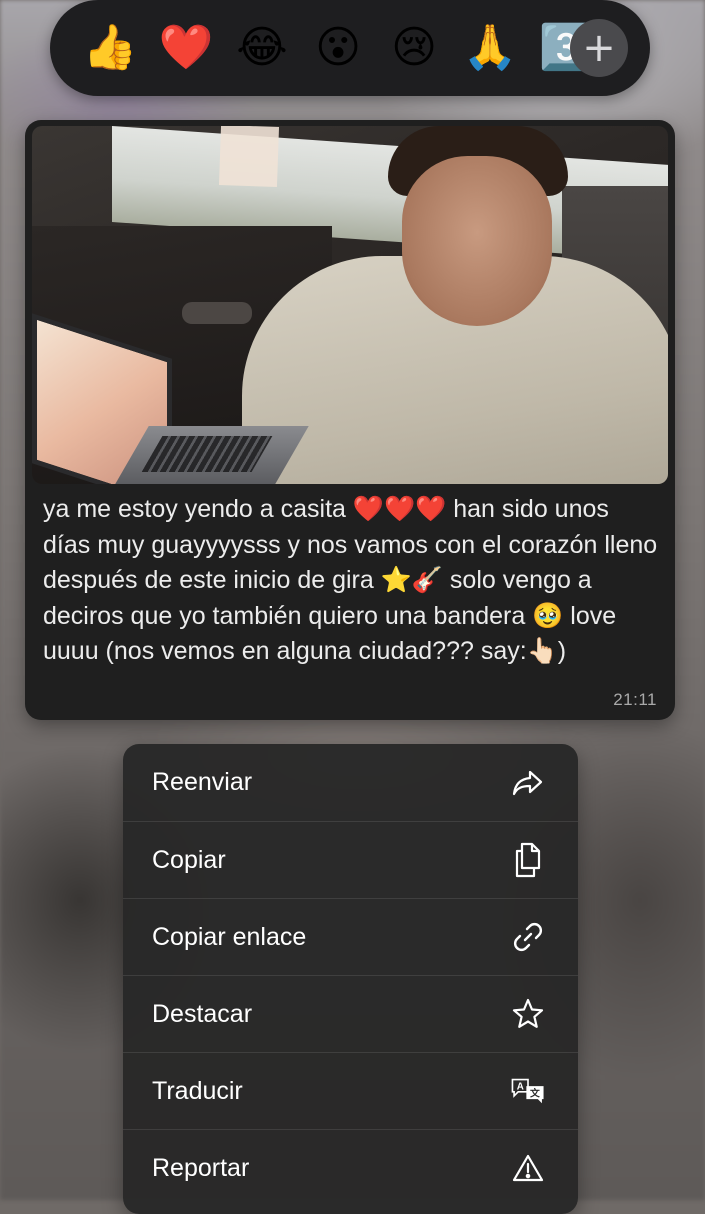 The height and width of the screenshot is (1214, 705). I want to click on menu-item-star: Destacar, so click(350, 1013).